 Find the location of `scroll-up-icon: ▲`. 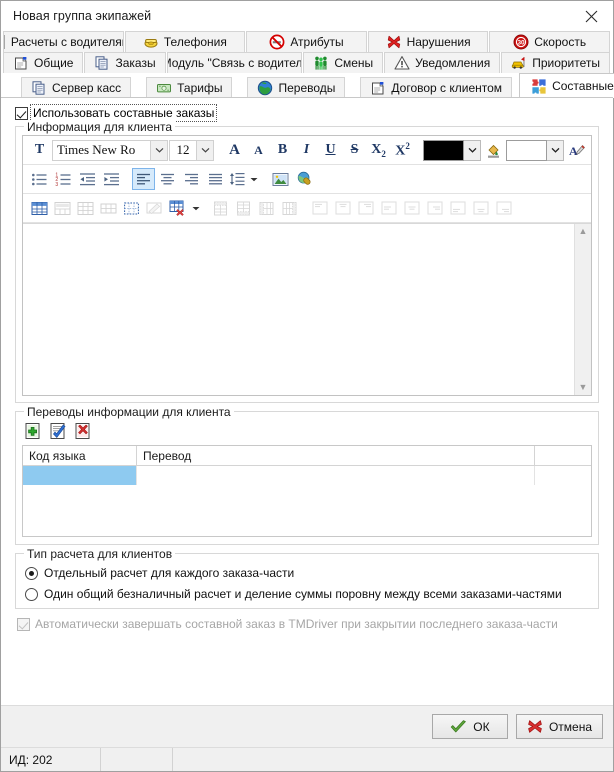

scroll-up-icon: ▲ is located at coordinates (583, 231).